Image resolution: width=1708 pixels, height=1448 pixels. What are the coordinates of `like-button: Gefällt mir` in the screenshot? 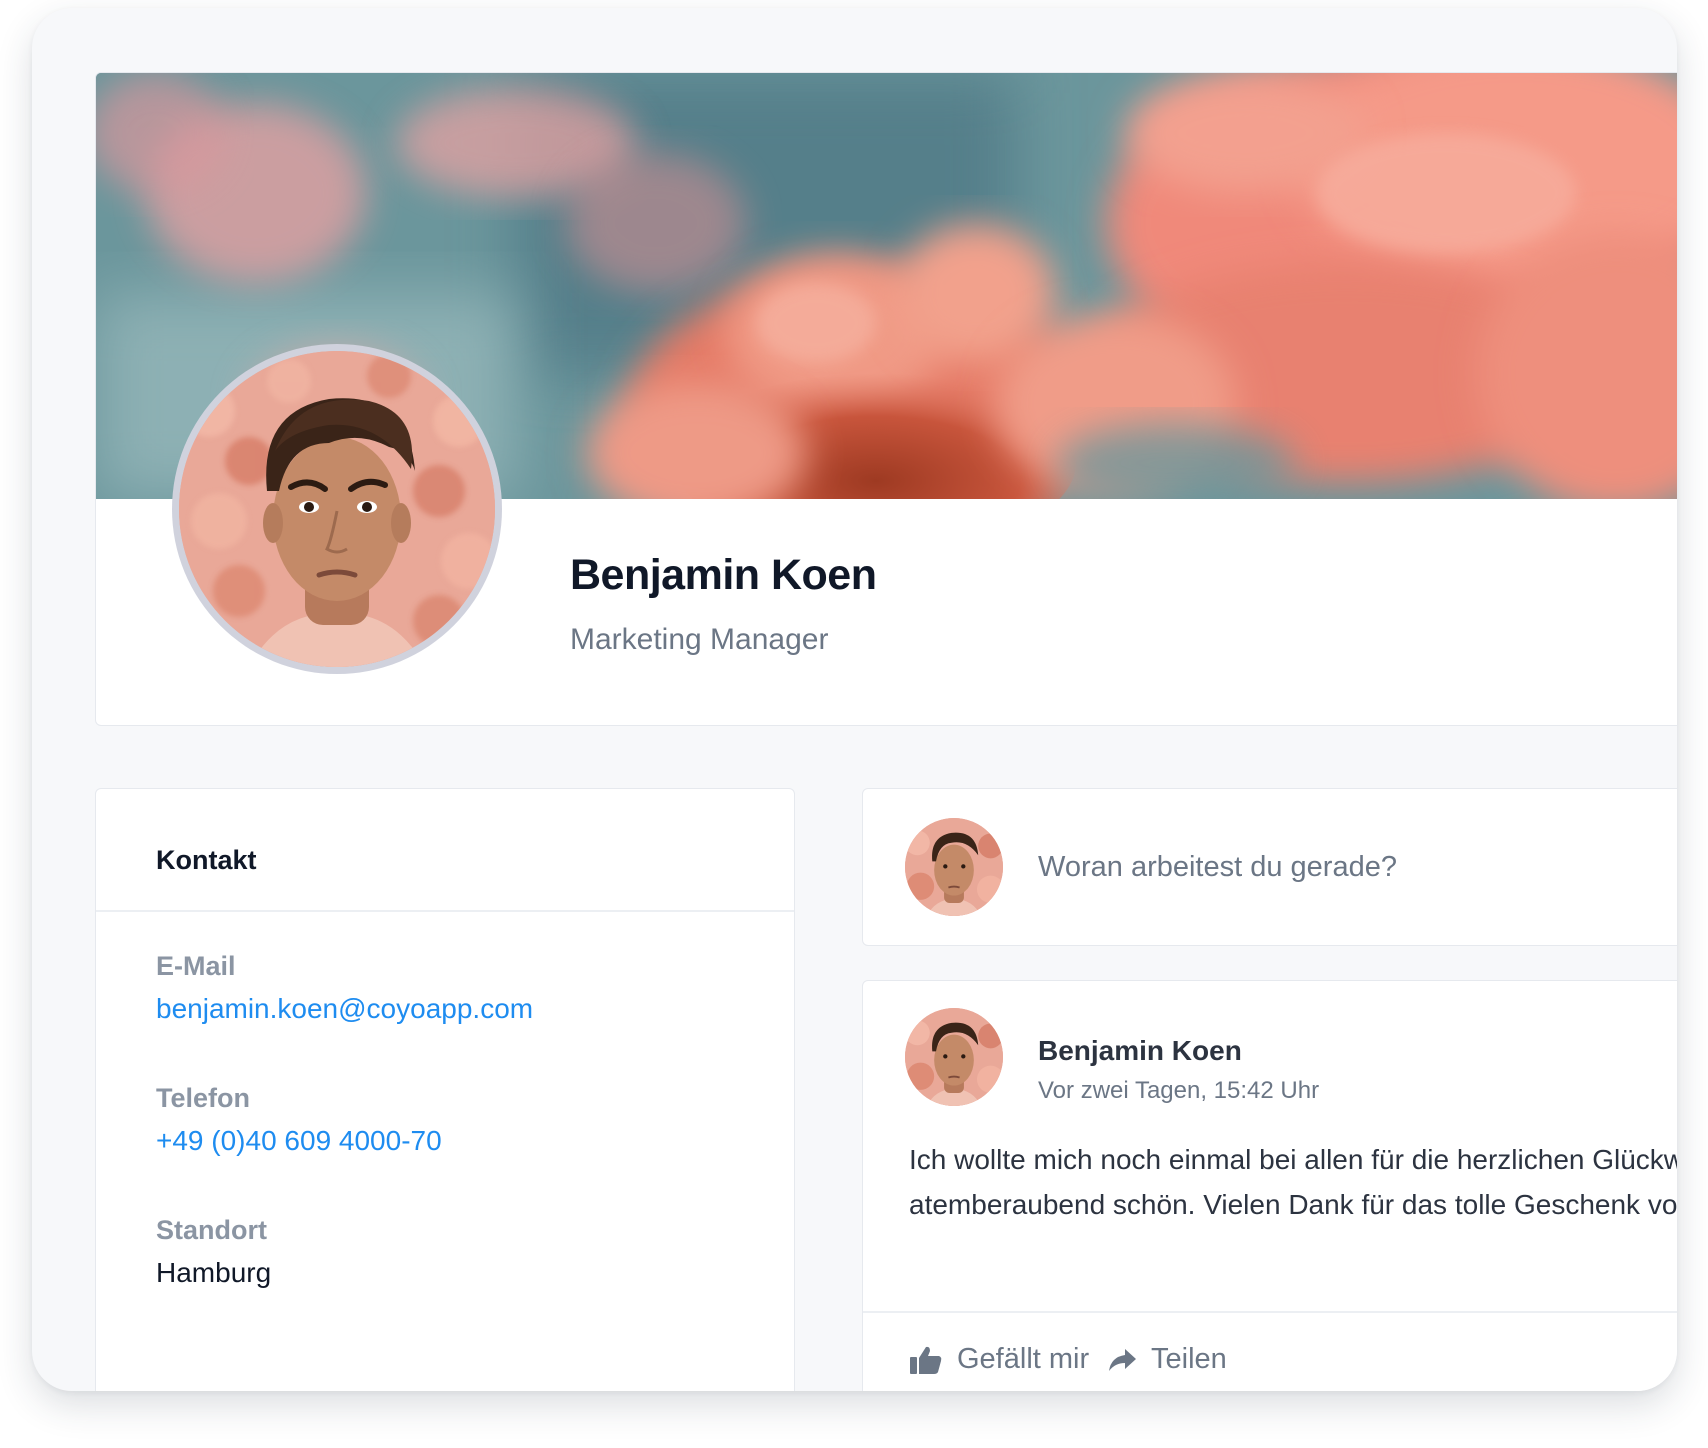 It's located at (999, 1359).